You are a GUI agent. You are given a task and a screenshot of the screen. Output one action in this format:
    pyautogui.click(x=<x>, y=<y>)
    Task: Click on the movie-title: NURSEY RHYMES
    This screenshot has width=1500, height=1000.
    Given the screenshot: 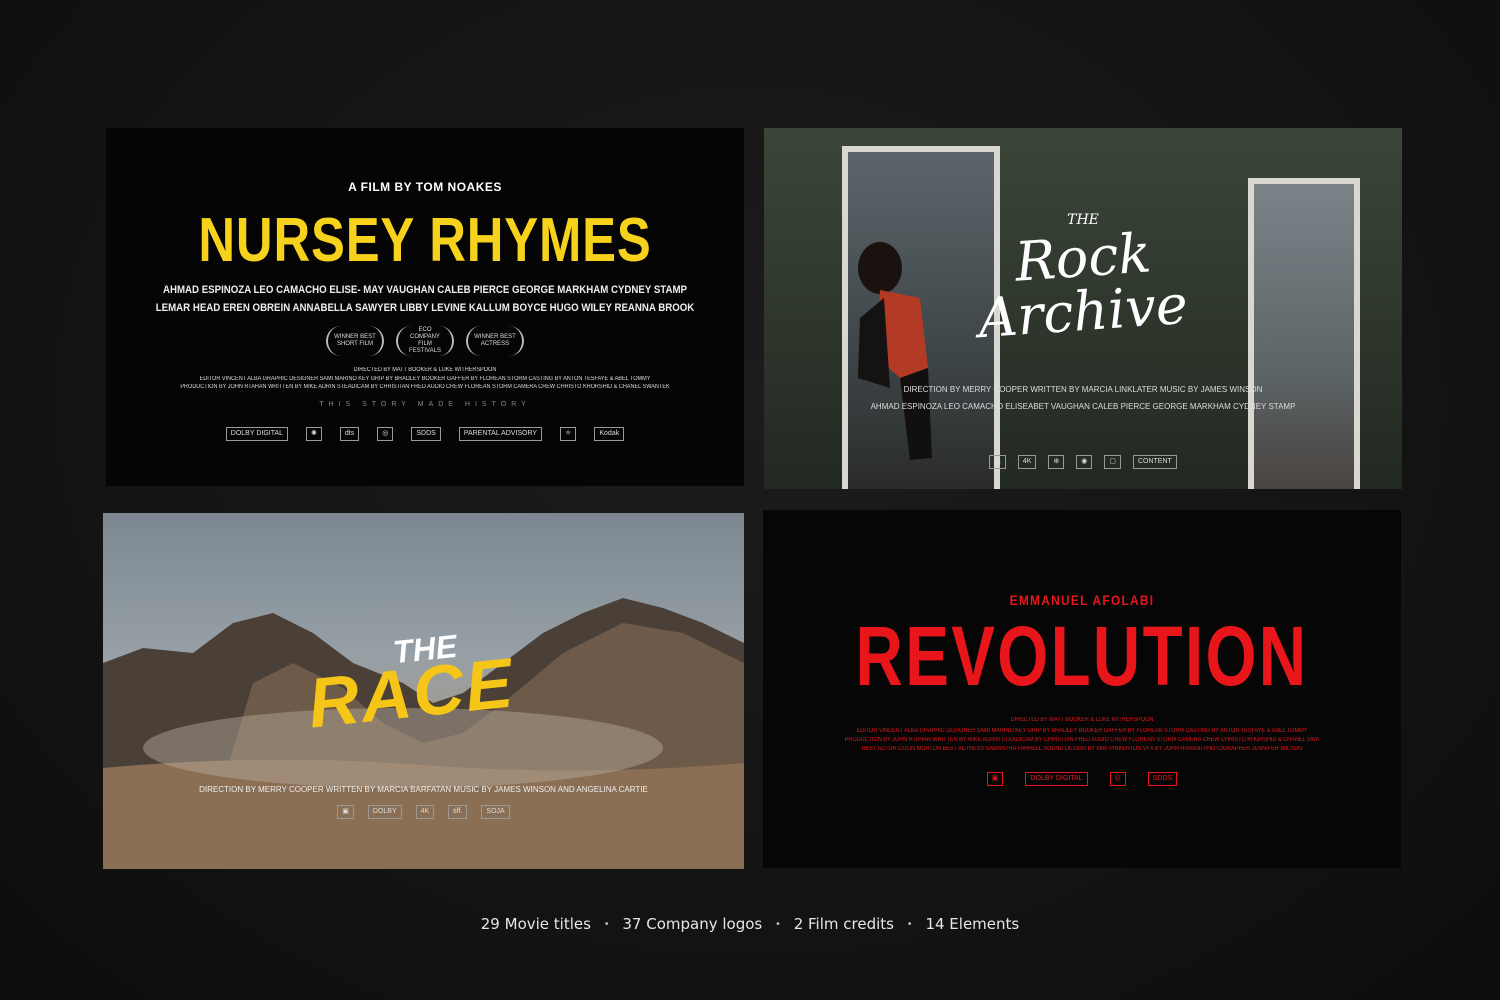 What is the action you would take?
    pyautogui.click(x=425, y=240)
    